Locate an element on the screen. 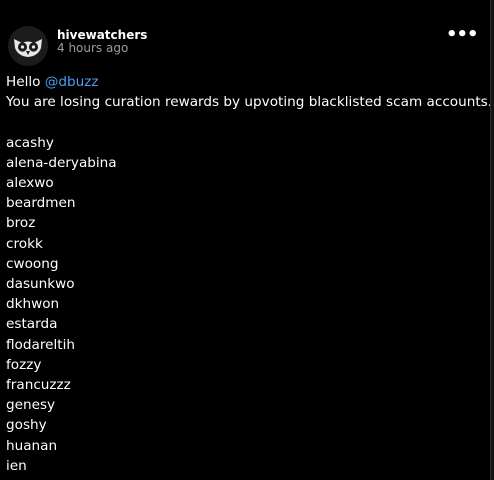 This screenshot has height=480, width=494. more-options-button: ••• is located at coordinates (462, 36).